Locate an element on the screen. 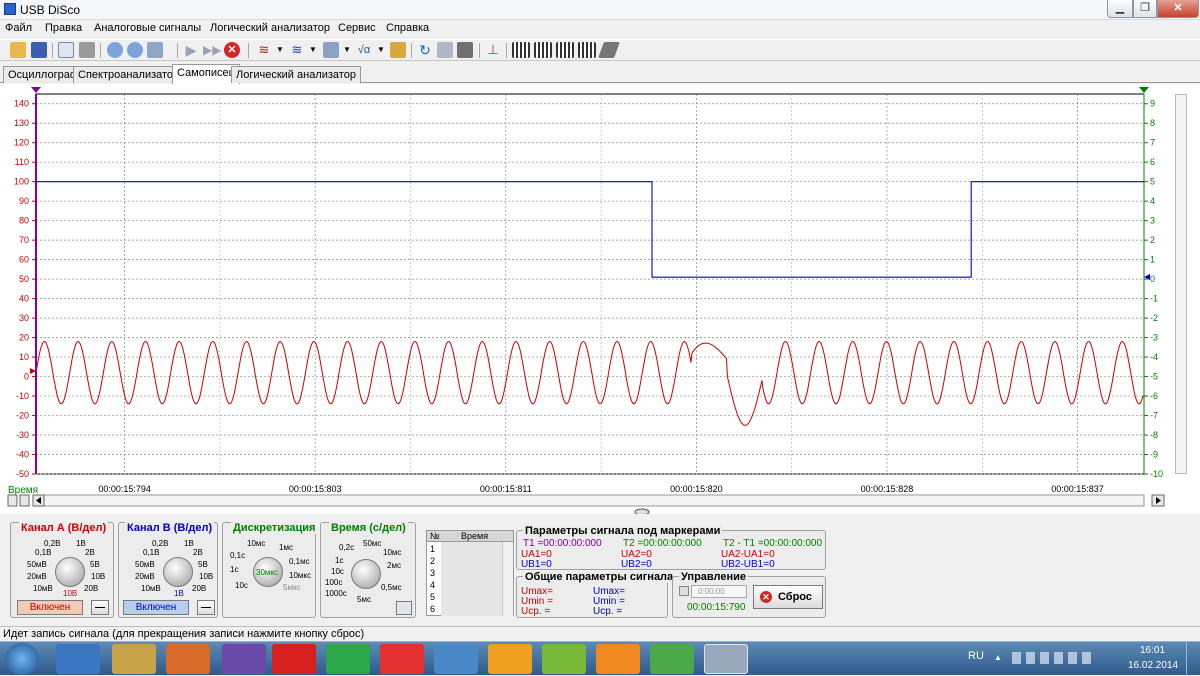  tray-expand-icon: ▲ is located at coordinates (998, 657).